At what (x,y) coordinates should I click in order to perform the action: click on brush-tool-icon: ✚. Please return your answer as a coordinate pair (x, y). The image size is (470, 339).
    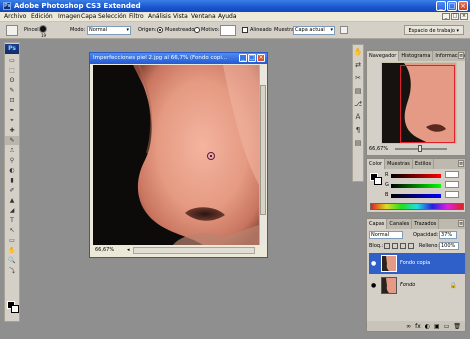
    Looking at the image, I should click on (12, 130).